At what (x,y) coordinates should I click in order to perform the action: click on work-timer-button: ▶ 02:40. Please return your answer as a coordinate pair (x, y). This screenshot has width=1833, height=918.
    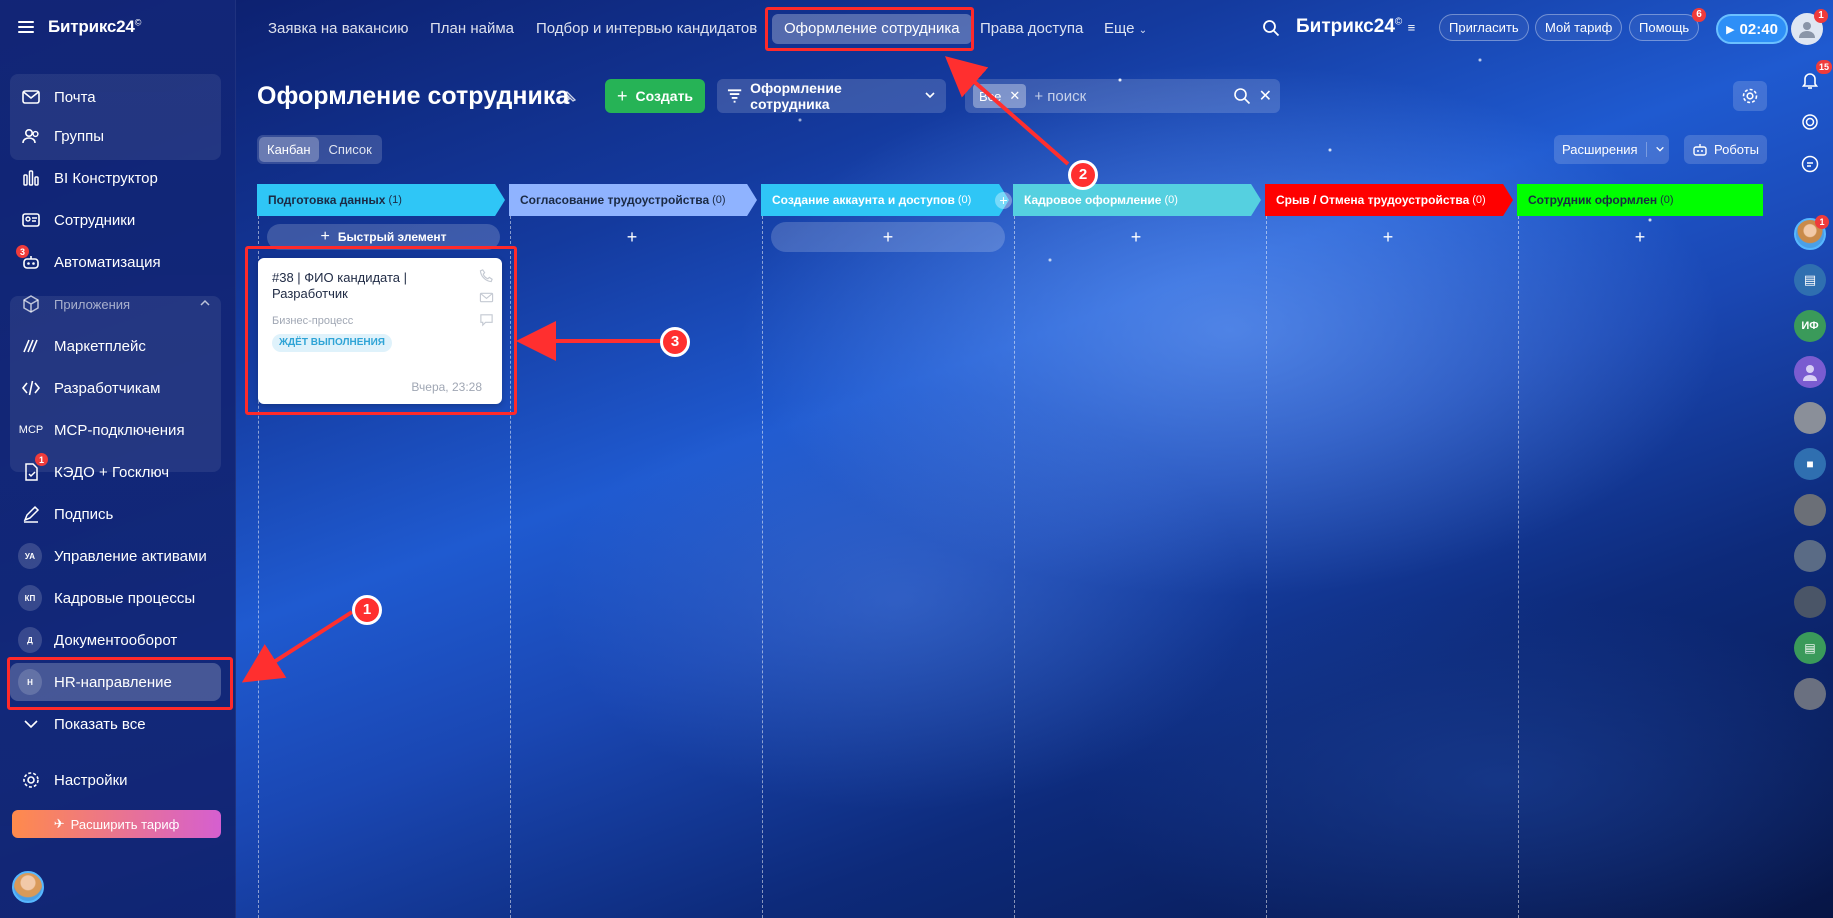
    Looking at the image, I should click on (1752, 29).